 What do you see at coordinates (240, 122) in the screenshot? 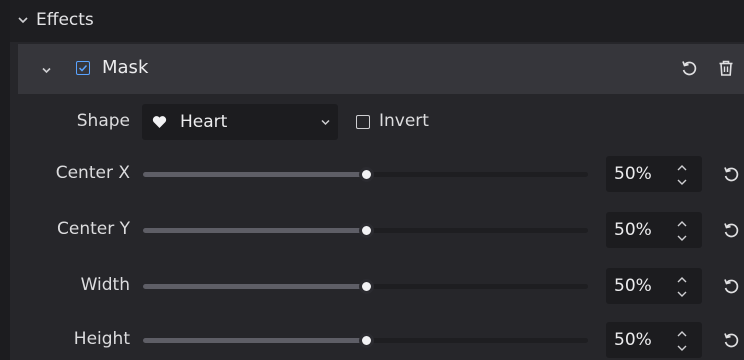
I see `shape-dropdown: Heart` at bounding box center [240, 122].